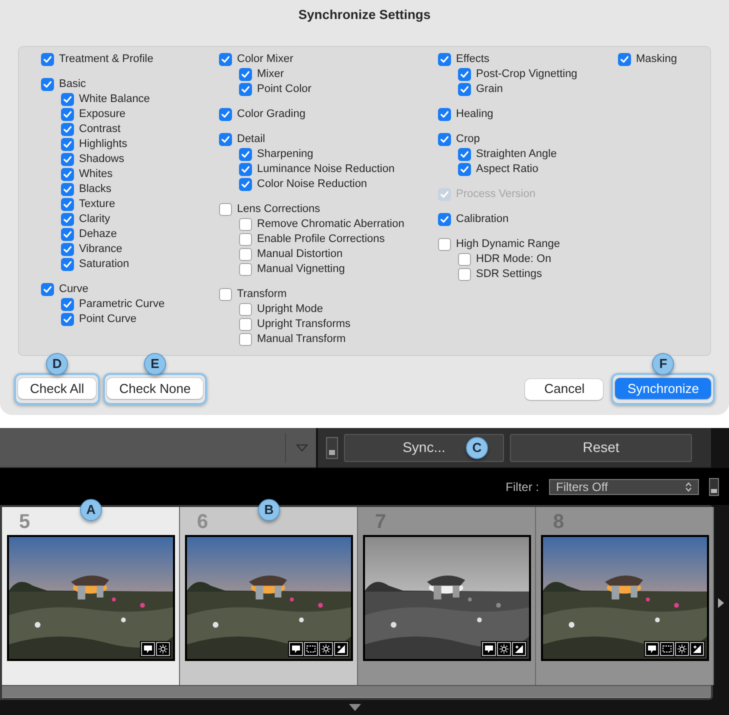 The width and height of the screenshot is (729, 715). What do you see at coordinates (663, 364) in the screenshot?
I see `callout-badge: F` at bounding box center [663, 364].